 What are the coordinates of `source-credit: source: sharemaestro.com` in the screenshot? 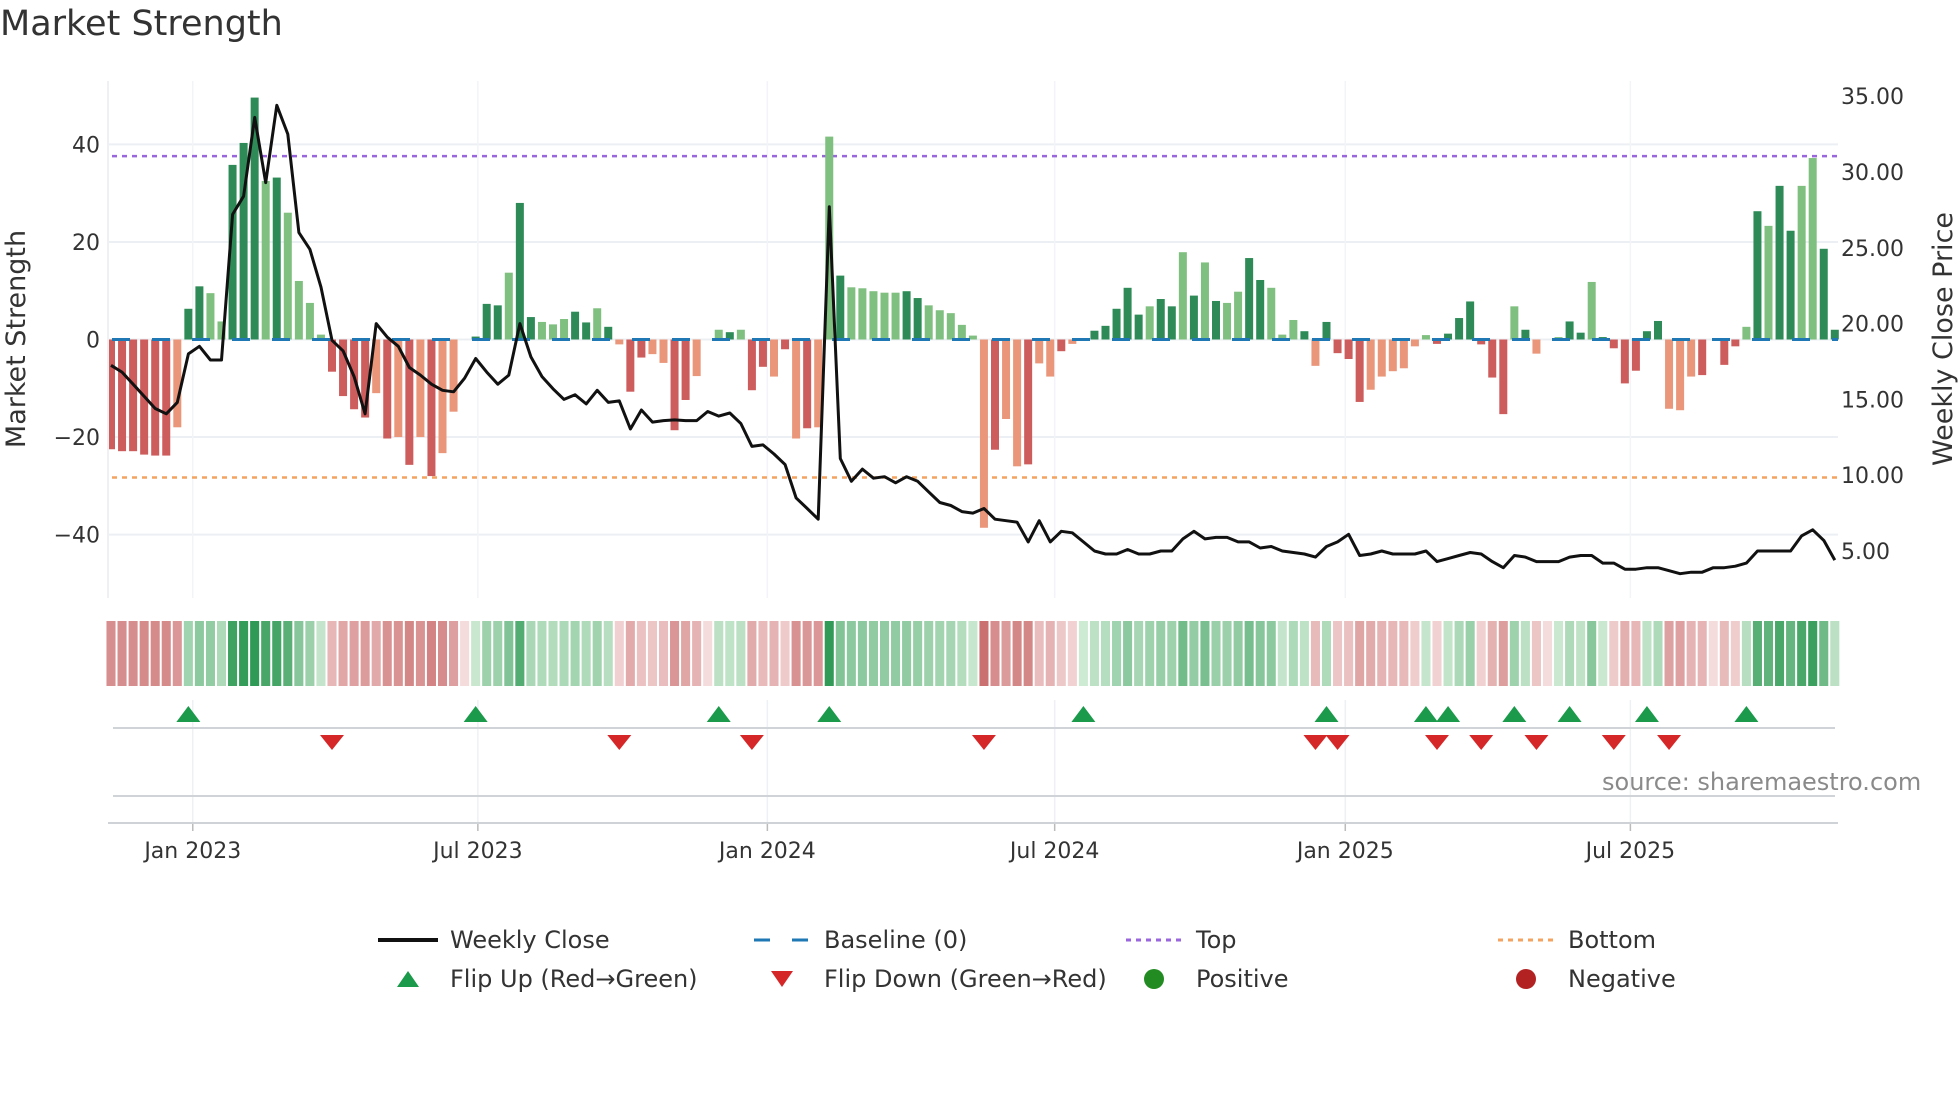 It's located at (1762, 782).